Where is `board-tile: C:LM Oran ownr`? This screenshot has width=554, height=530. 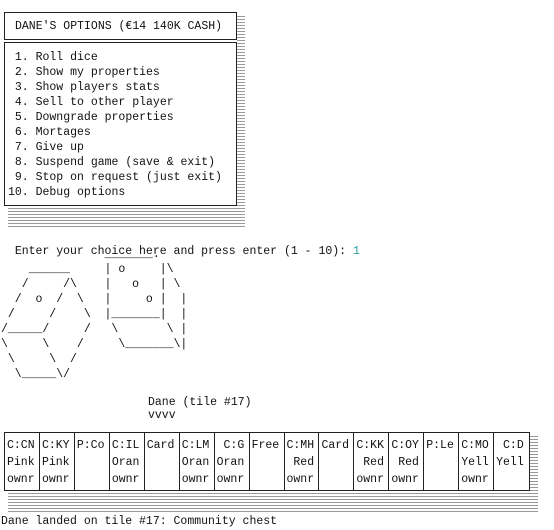 board-tile: C:LM Oran ownr is located at coordinates (197, 461).